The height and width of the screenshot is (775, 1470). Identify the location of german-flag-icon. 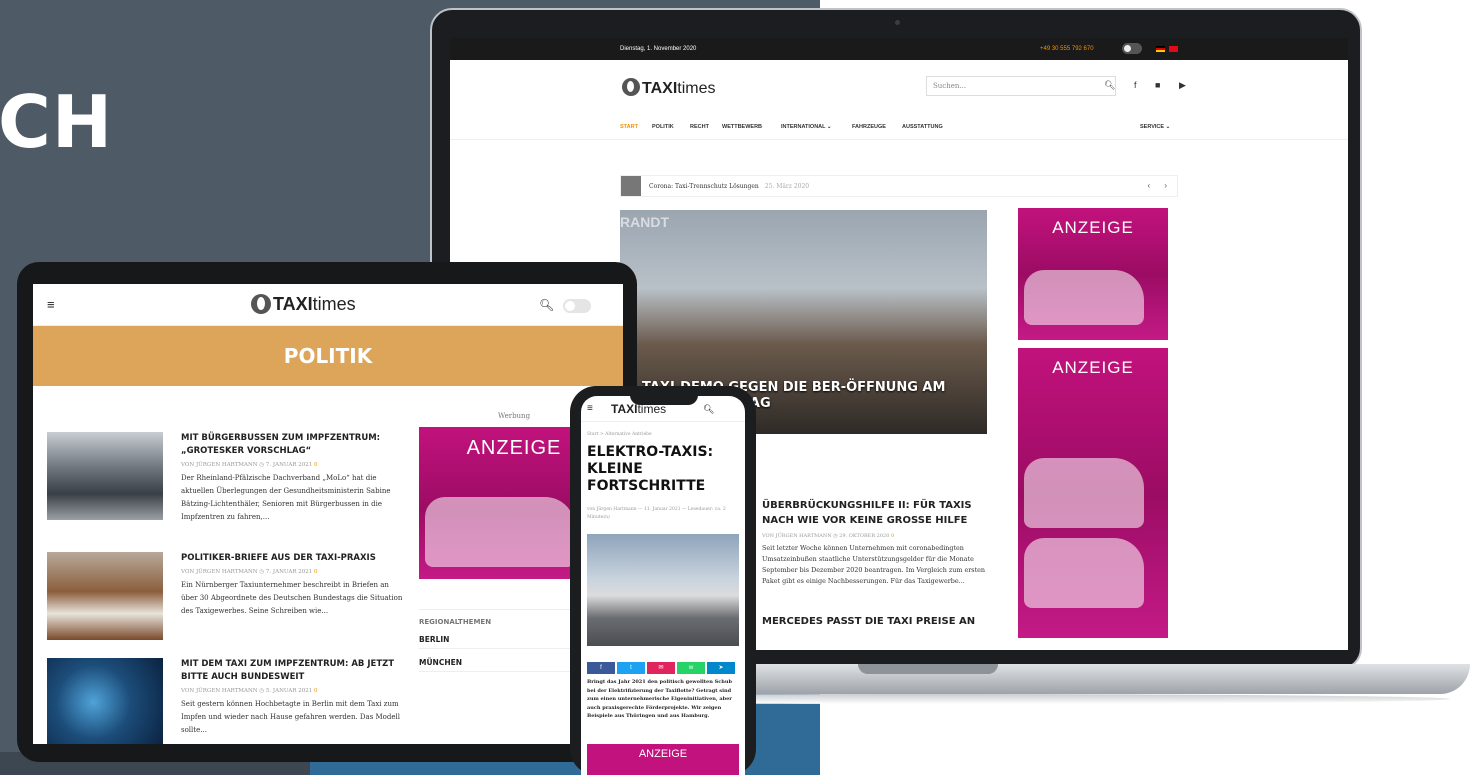
(1160, 49).